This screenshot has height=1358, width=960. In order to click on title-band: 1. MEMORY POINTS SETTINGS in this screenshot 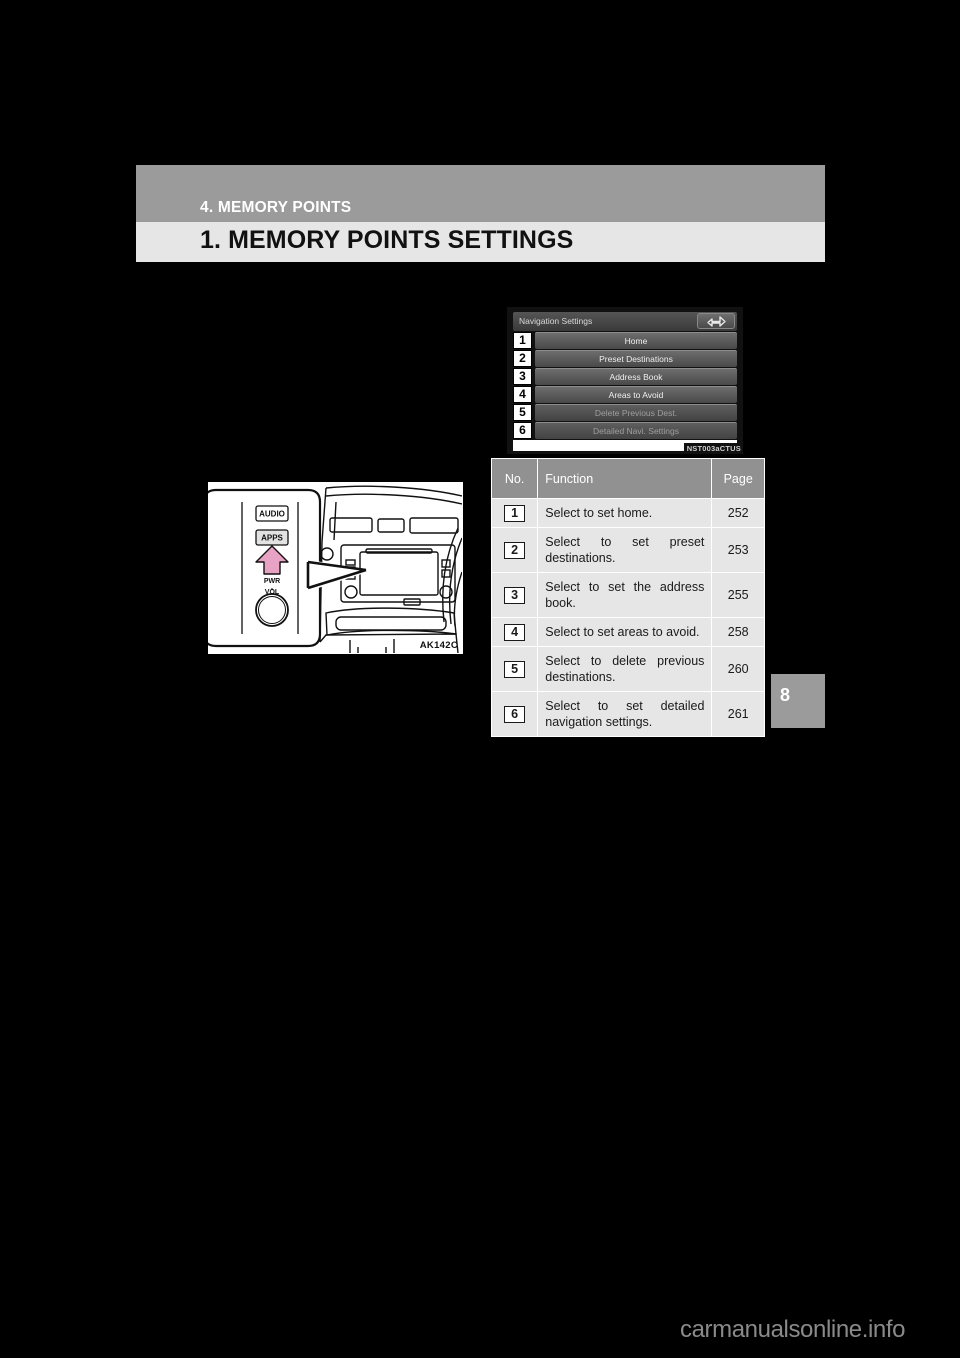, I will do `click(480, 242)`.